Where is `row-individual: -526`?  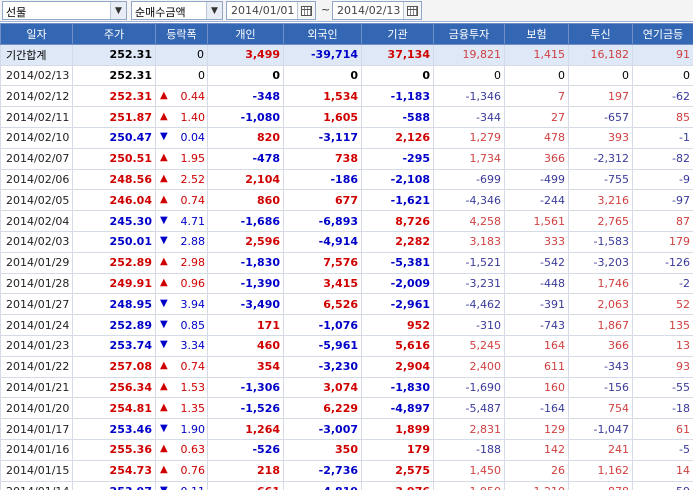
row-individual: -526 is located at coordinates (245, 449).